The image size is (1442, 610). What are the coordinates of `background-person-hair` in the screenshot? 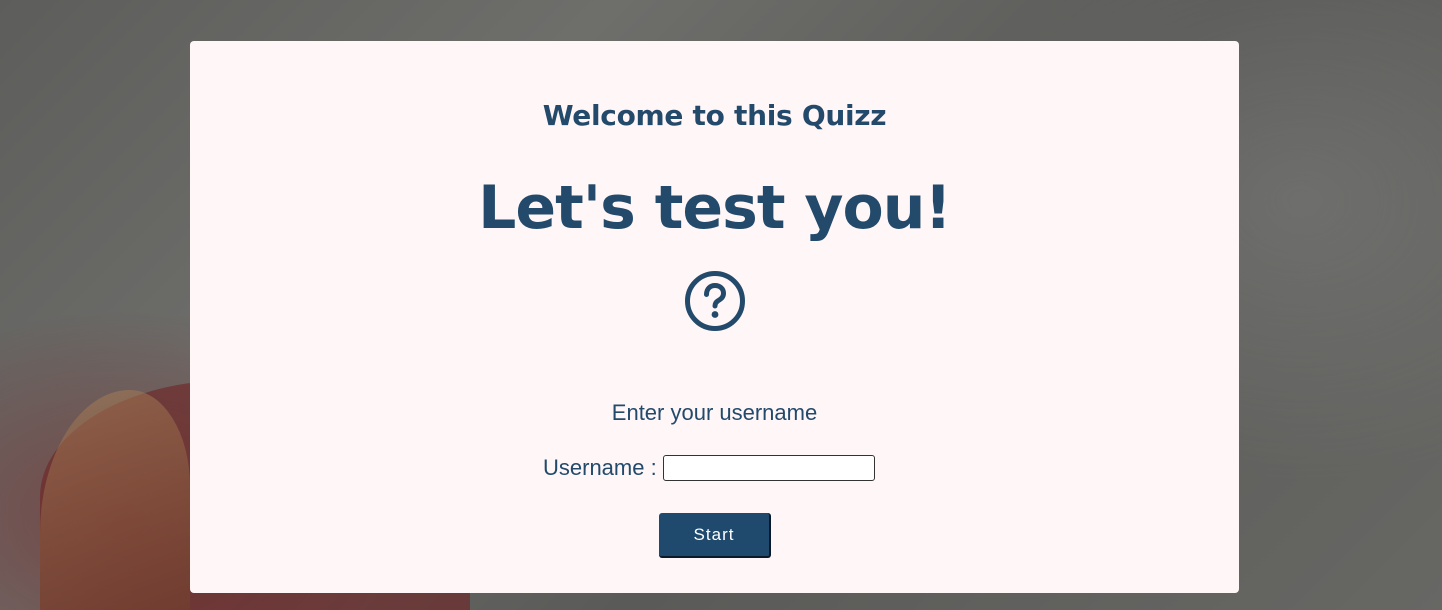 It's located at (115, 500).